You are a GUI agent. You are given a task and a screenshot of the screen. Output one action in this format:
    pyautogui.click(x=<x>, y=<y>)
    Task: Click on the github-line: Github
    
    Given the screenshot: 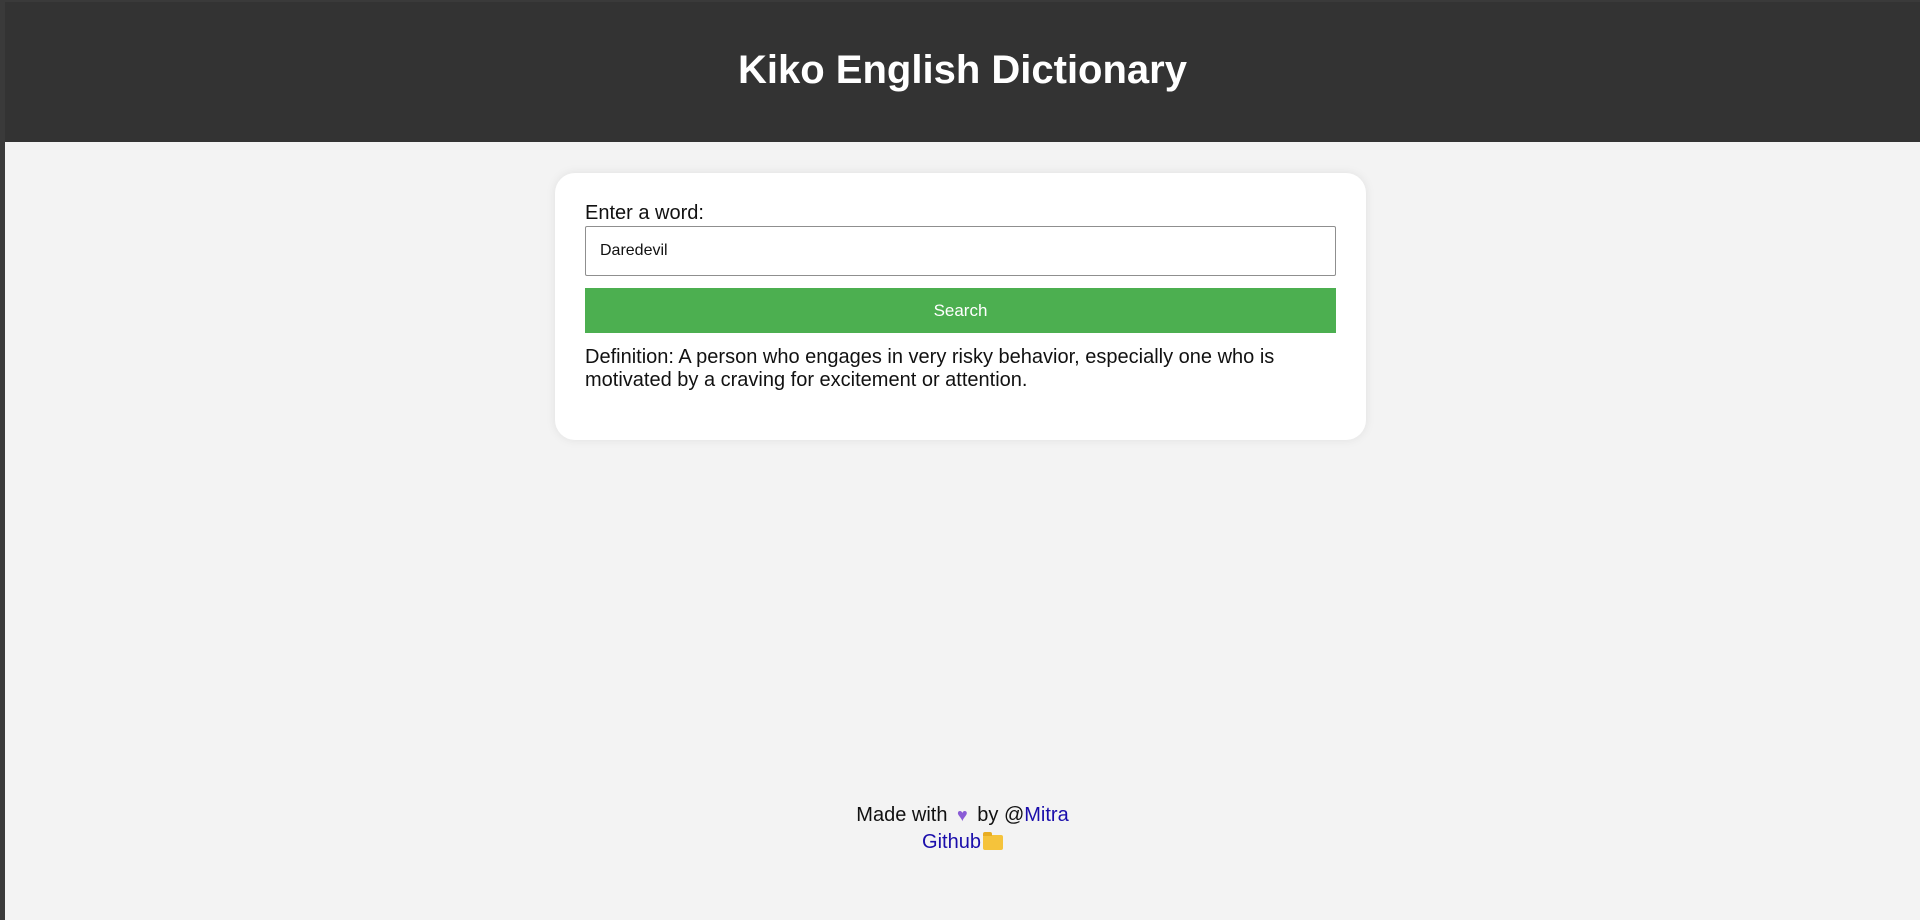 What is the action you would take?
    pyautogui.click(x=962, y=842)
    